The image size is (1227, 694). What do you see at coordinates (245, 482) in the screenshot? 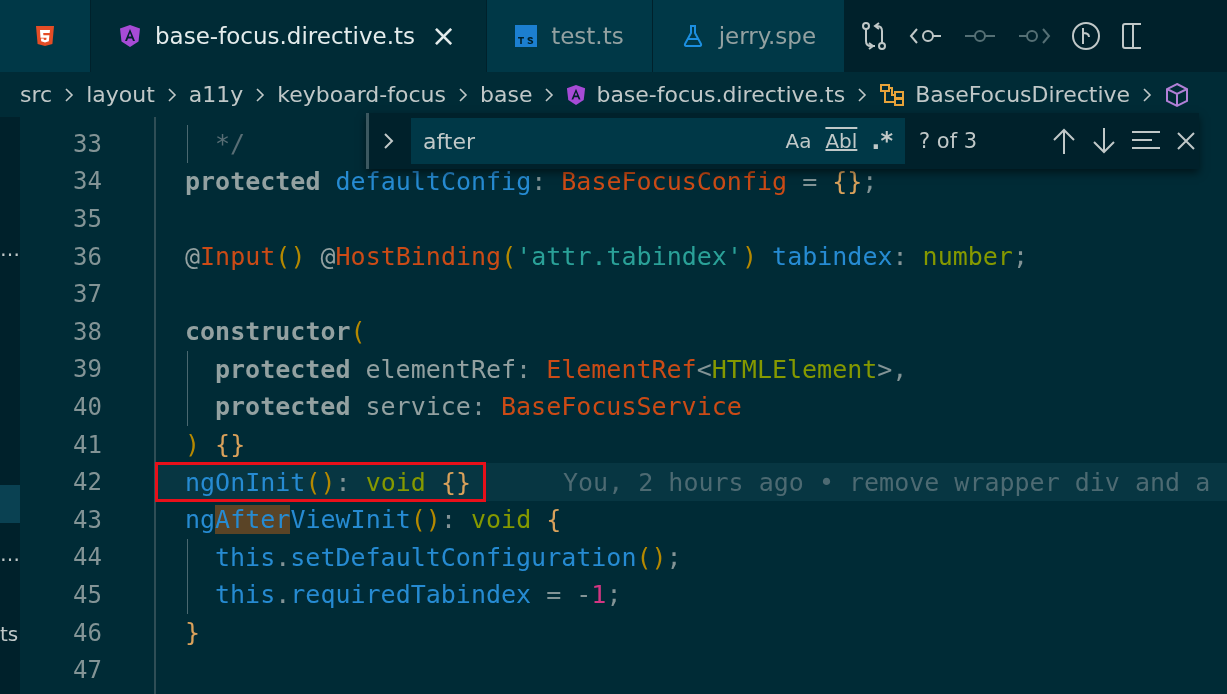
I see `code-token: ngOnInit` at bounding box center [245, 482].